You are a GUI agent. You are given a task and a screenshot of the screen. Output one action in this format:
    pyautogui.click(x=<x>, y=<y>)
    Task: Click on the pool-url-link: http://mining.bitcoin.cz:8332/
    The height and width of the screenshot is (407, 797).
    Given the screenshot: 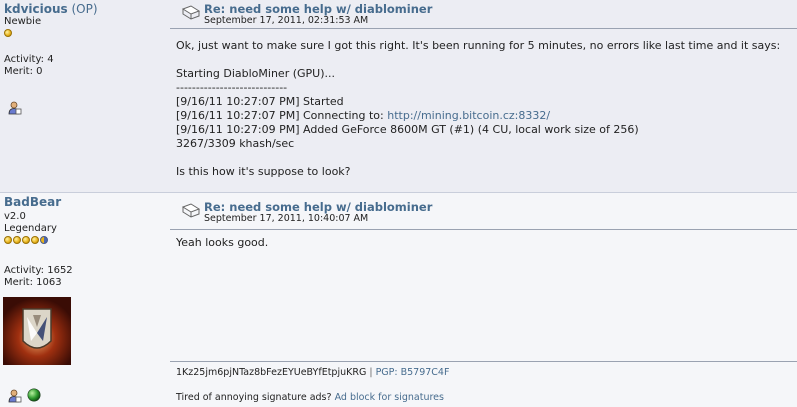 What is the action you would take?
    pyautogui.click(x=468, y=115)
    